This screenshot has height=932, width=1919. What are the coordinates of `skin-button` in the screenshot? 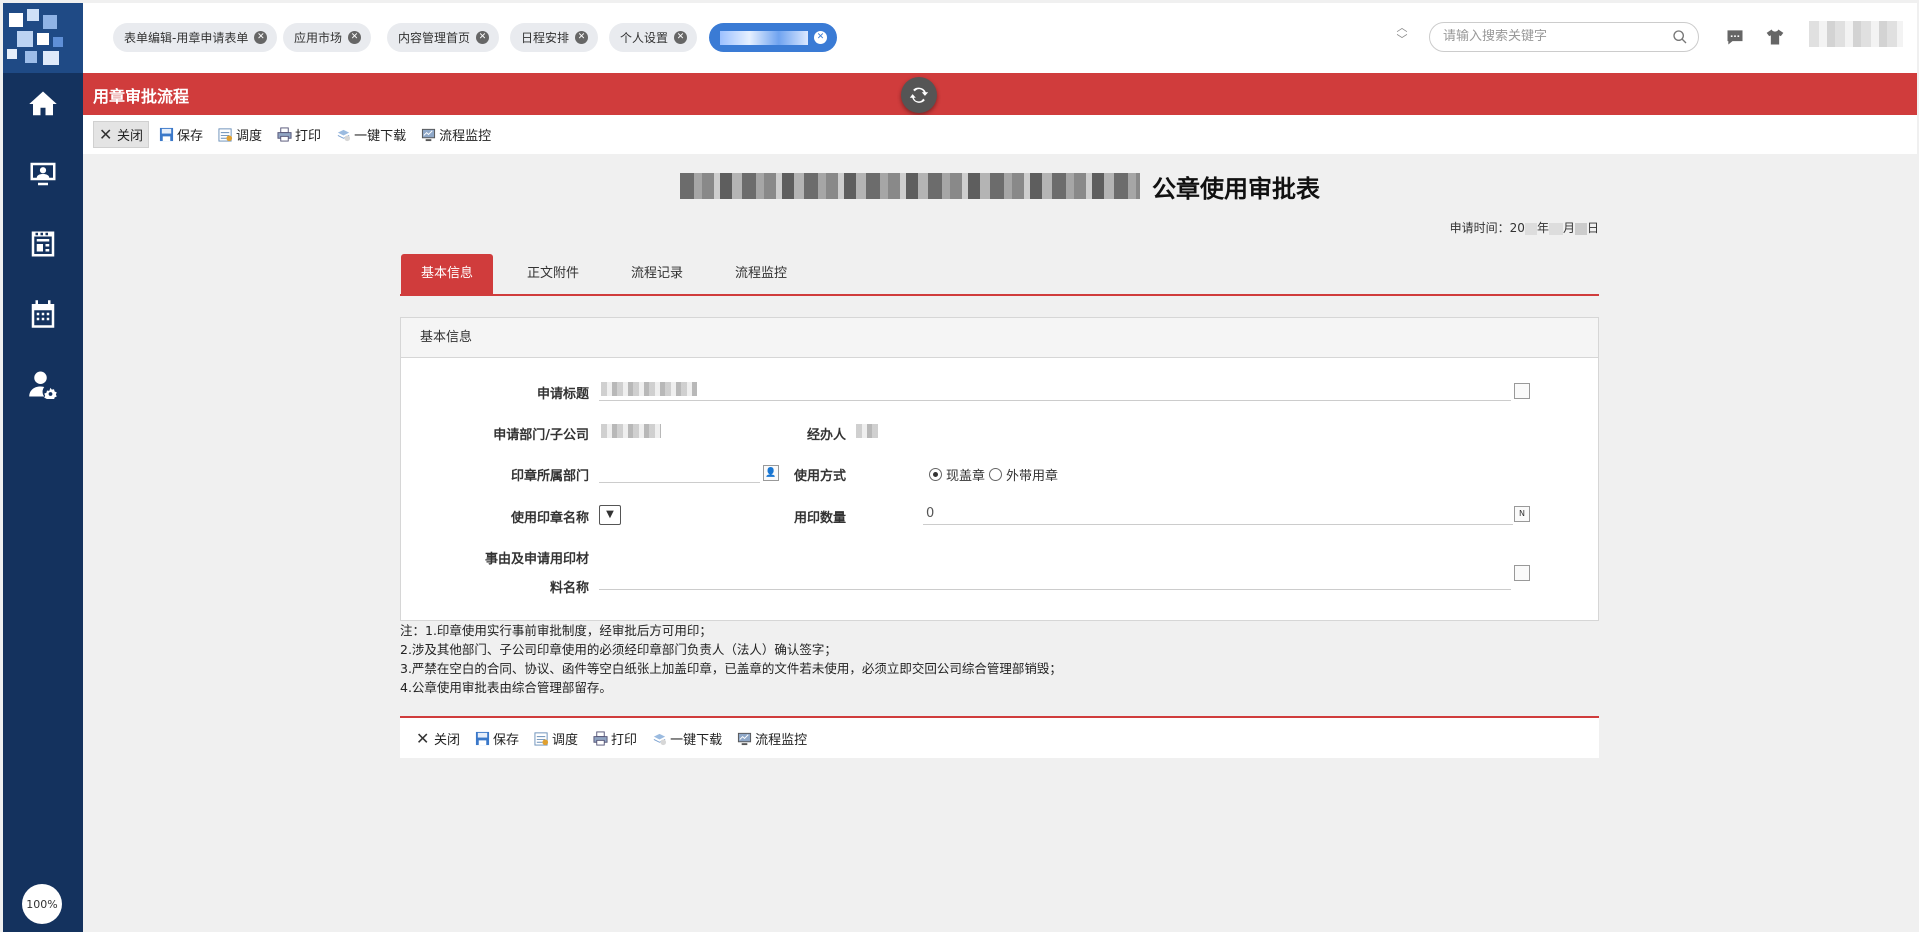 It's located at (1775, 37).